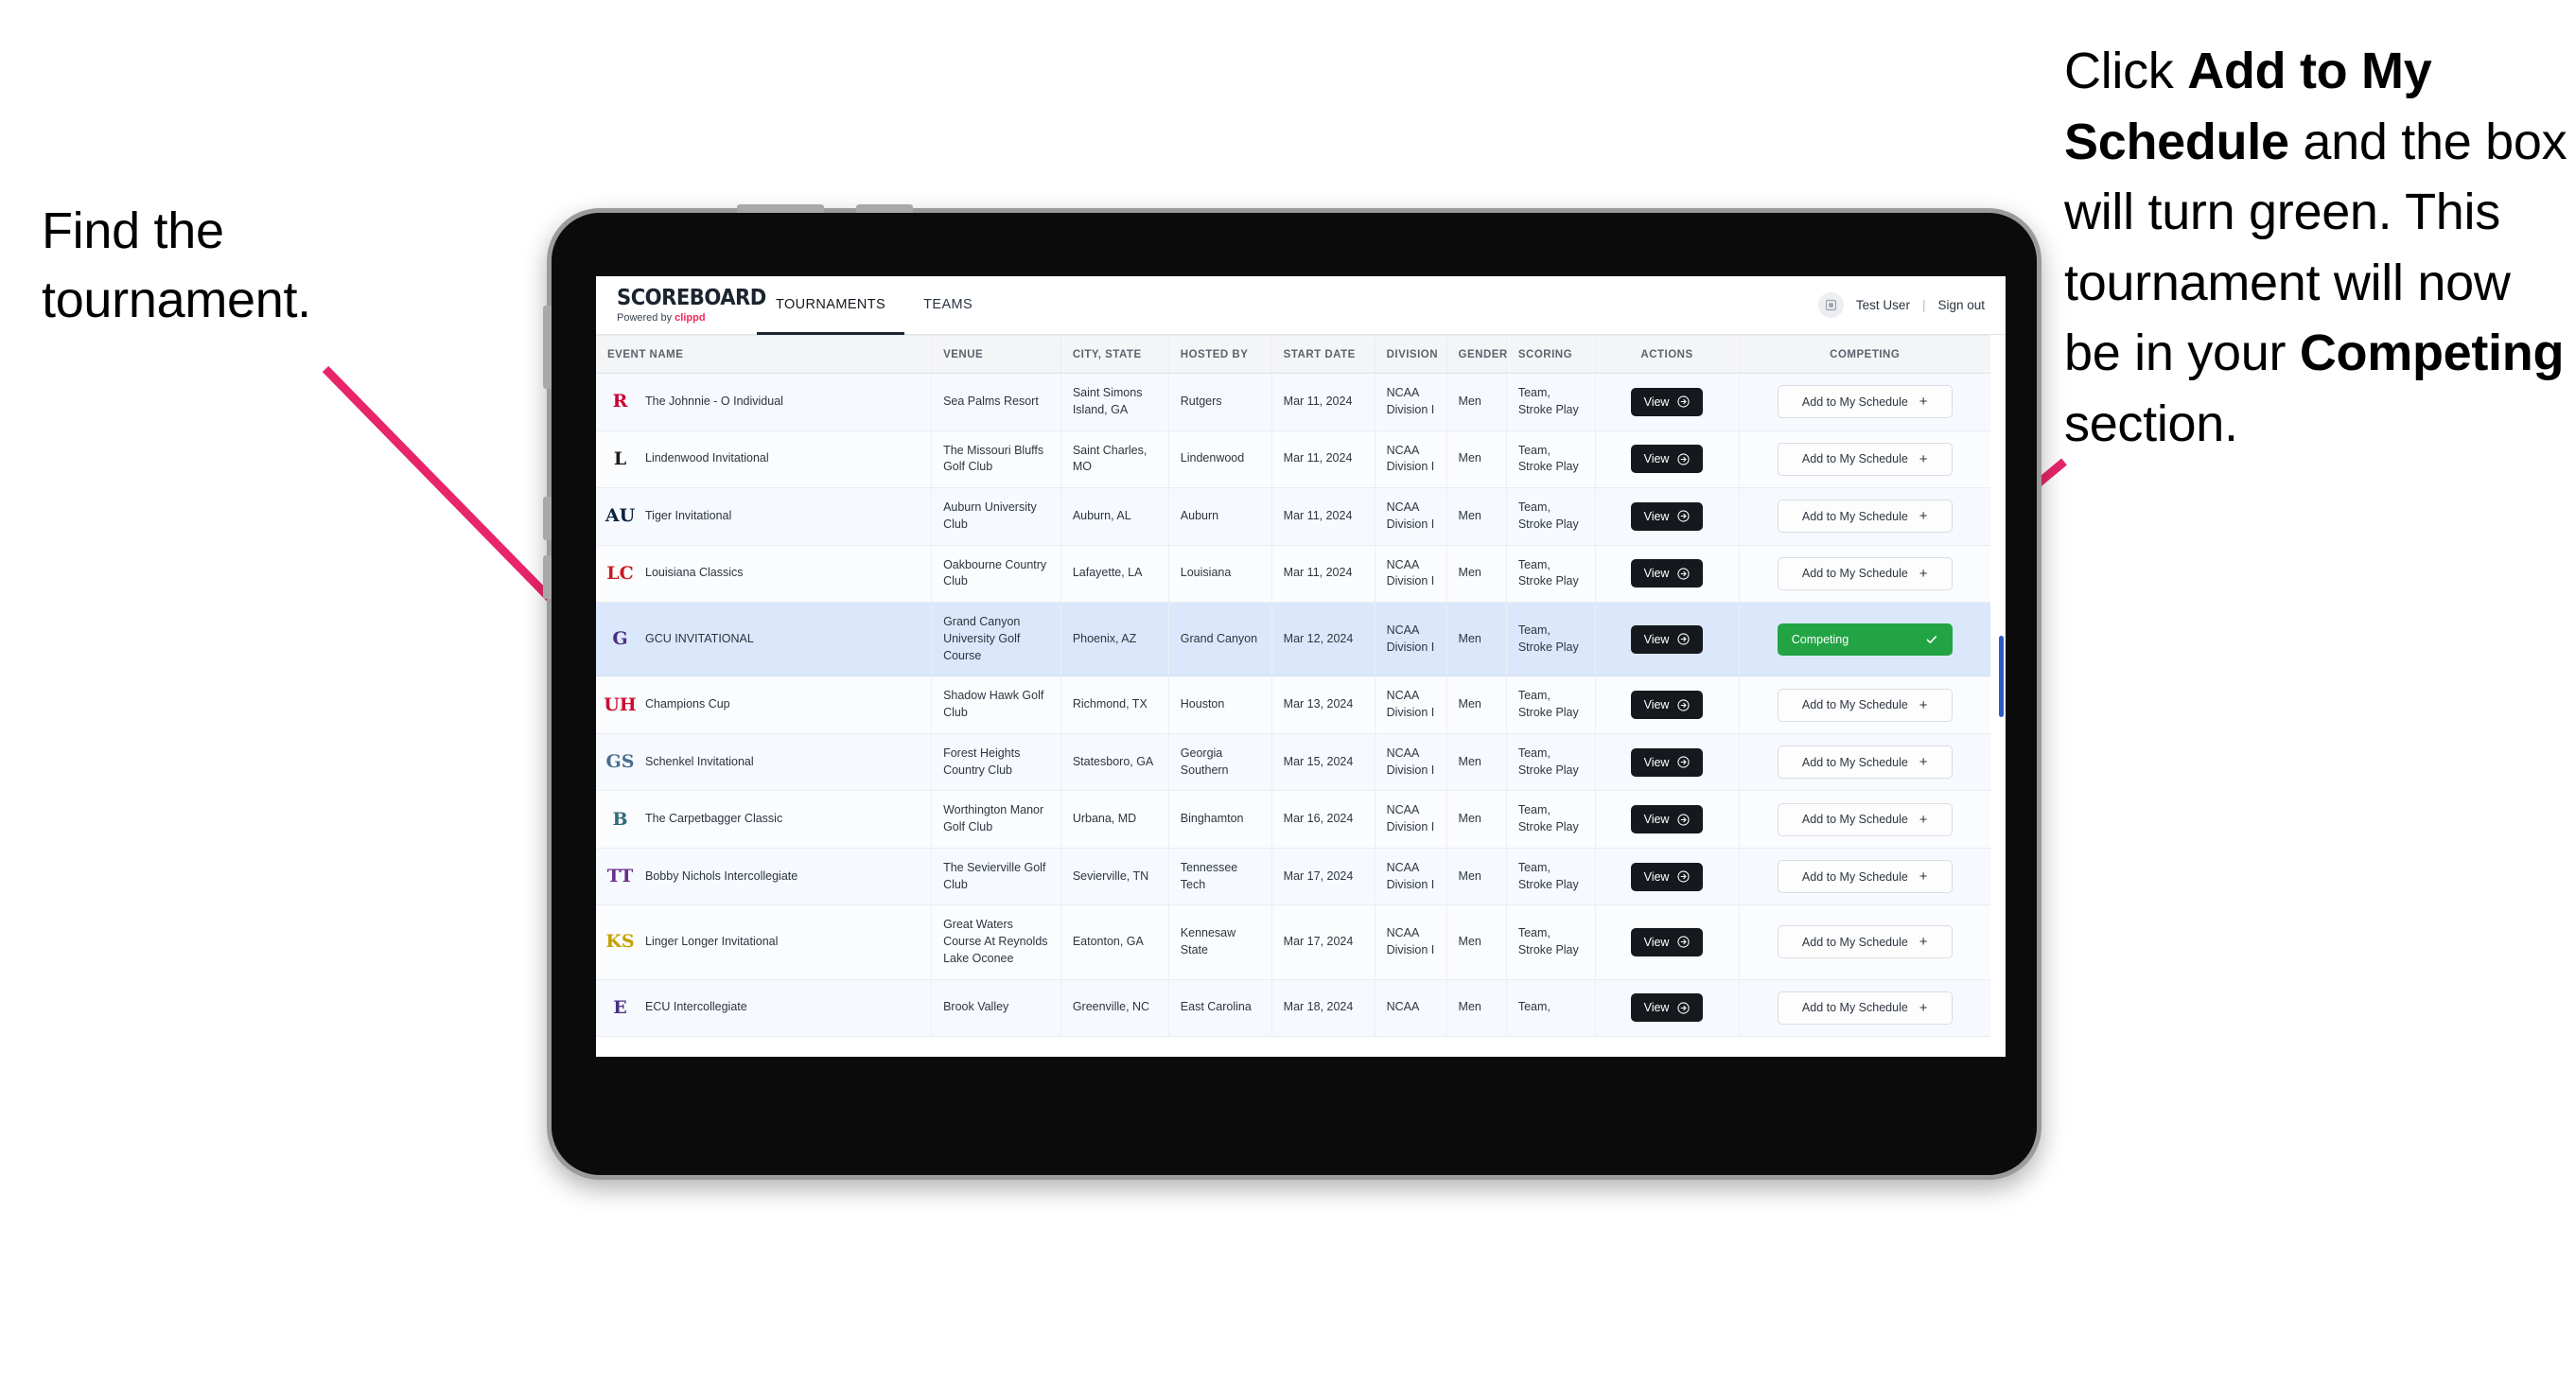  Describe the element at coordinates (996, 402) in the screenshot. I see `cell-venue: Sea Palms Resort` at that location.